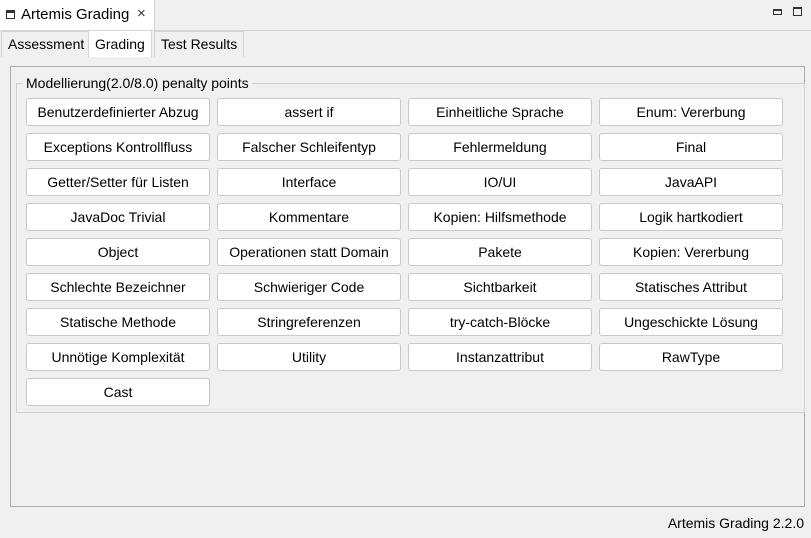 This screenshot has height=538, width=811. What do you see at coordinates (500, 252) in the screenshot?
I see `penalty-button-pakete: Pakete` at bounding box center [500, 252].